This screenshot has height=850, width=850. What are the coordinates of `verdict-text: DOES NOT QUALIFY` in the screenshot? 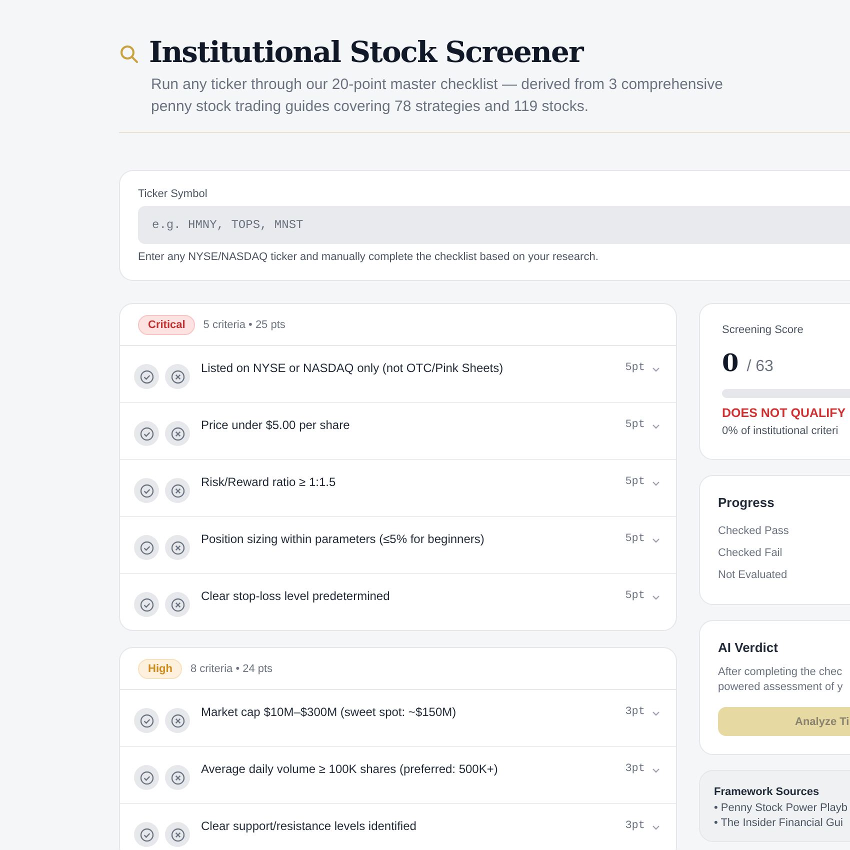 It's located at (784, 413).